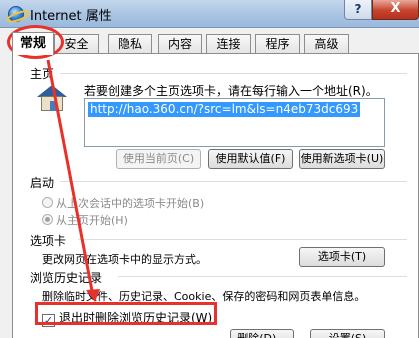 Image resolution: width=419 pixels, height=338 pixels. What do you see at coordinates (158, 159) in the screenshot?
I see `use-current-page-button: 使用当前页(C)` at bounding box center [158, 159].